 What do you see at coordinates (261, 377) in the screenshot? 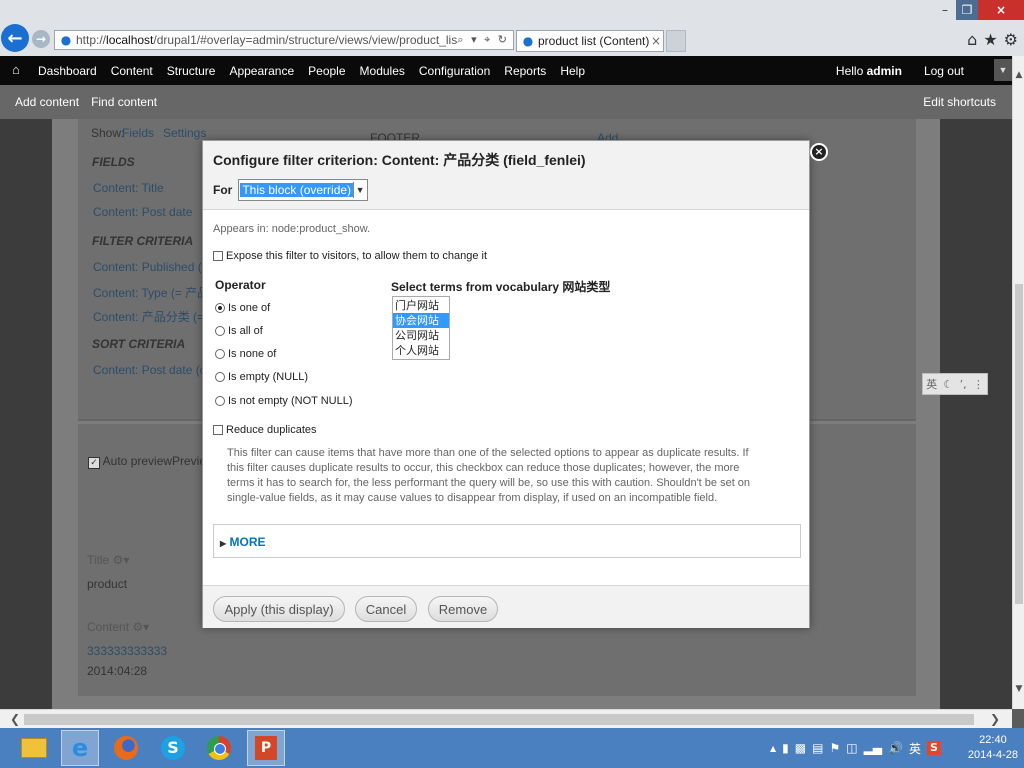
I see `operator-is-empty: Is empty (NULL)` at bounding box center [261, 377].